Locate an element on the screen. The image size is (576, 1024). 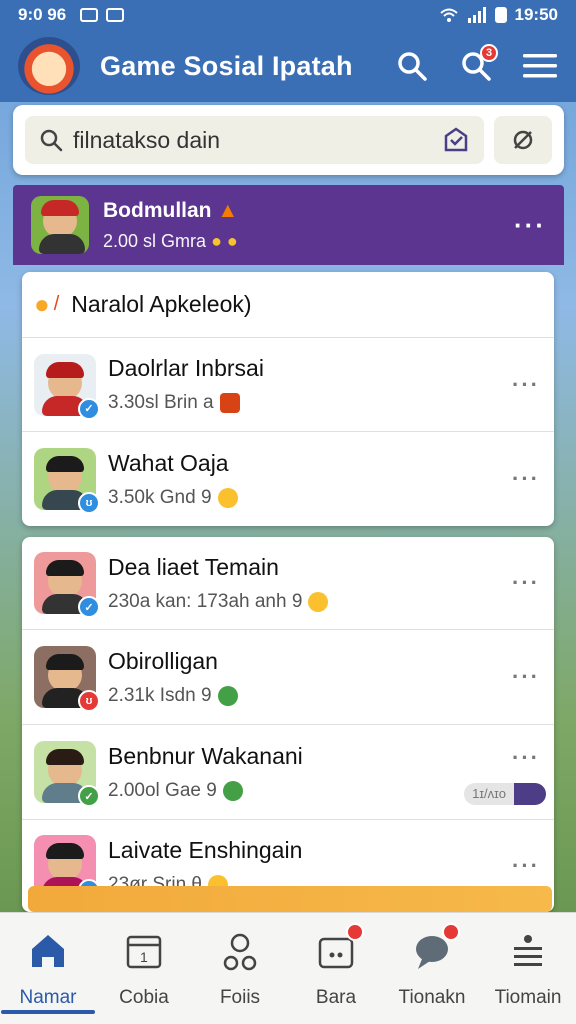
contact-meta: 3.30sl Brin a is located at coordinates (310, 403).